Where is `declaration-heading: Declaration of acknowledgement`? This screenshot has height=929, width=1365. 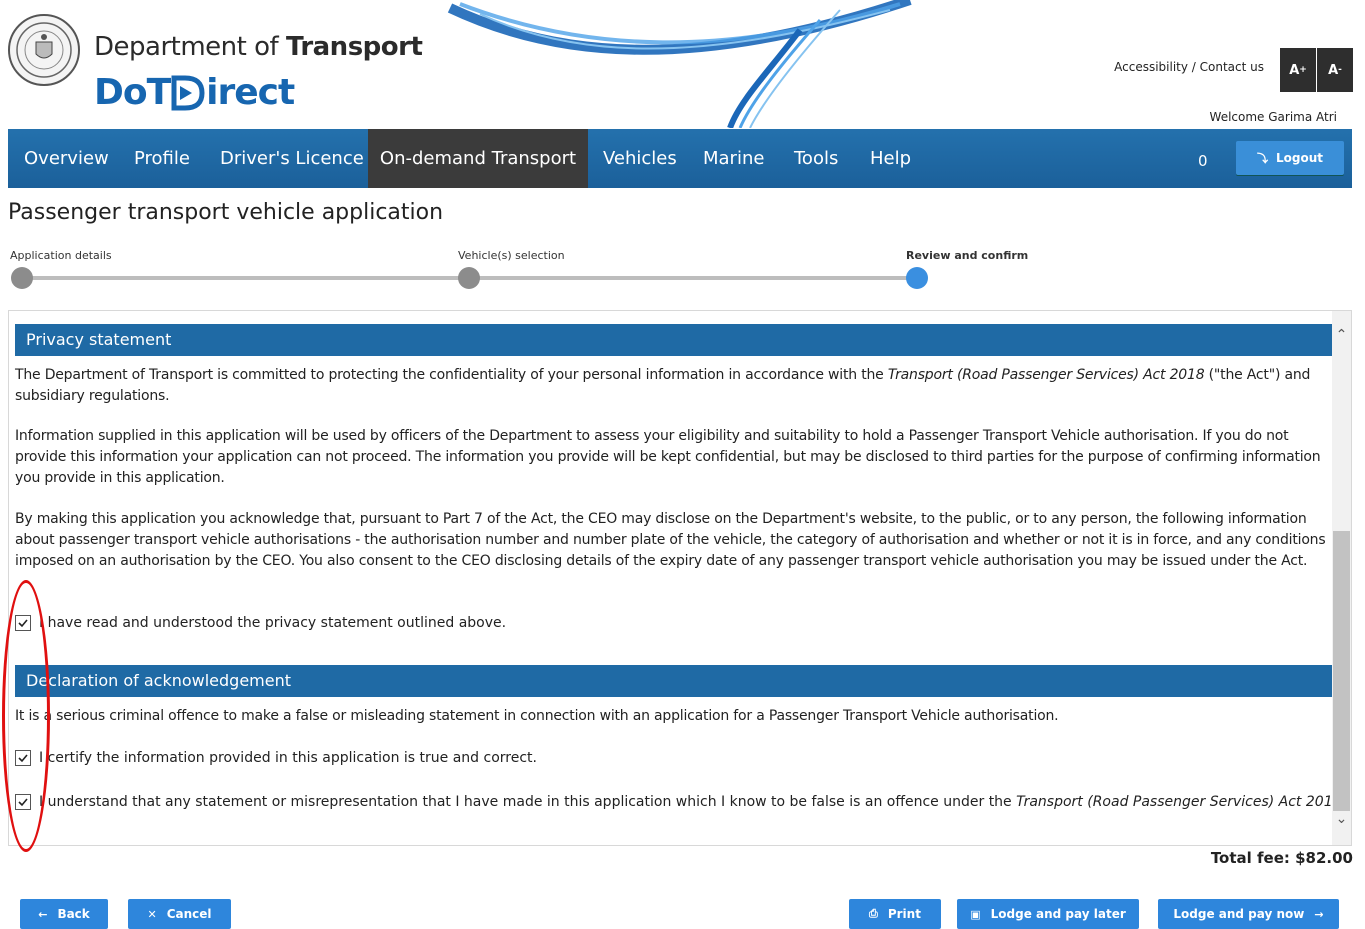 declaration-heading: Declaration of acknowledgement is located at coordinates (673, 681).